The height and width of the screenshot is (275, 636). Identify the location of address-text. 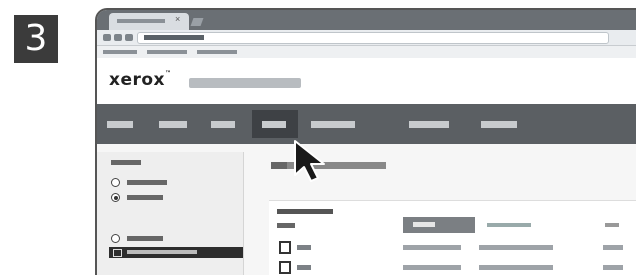
(174, 37).